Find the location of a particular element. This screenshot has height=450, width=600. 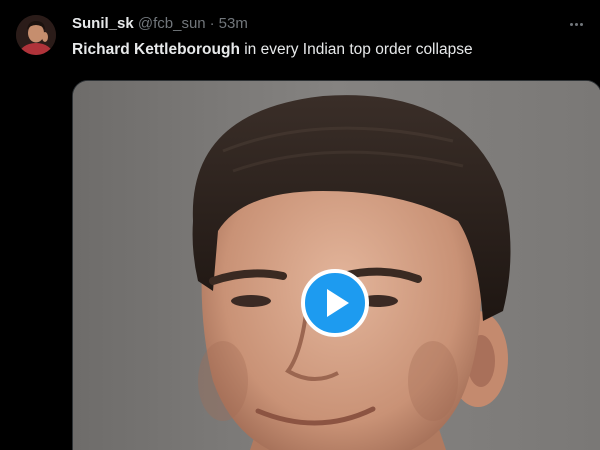

tweet-header: Sunil_sk @fcb_sun · 53m is located at coordinates (326, 24).